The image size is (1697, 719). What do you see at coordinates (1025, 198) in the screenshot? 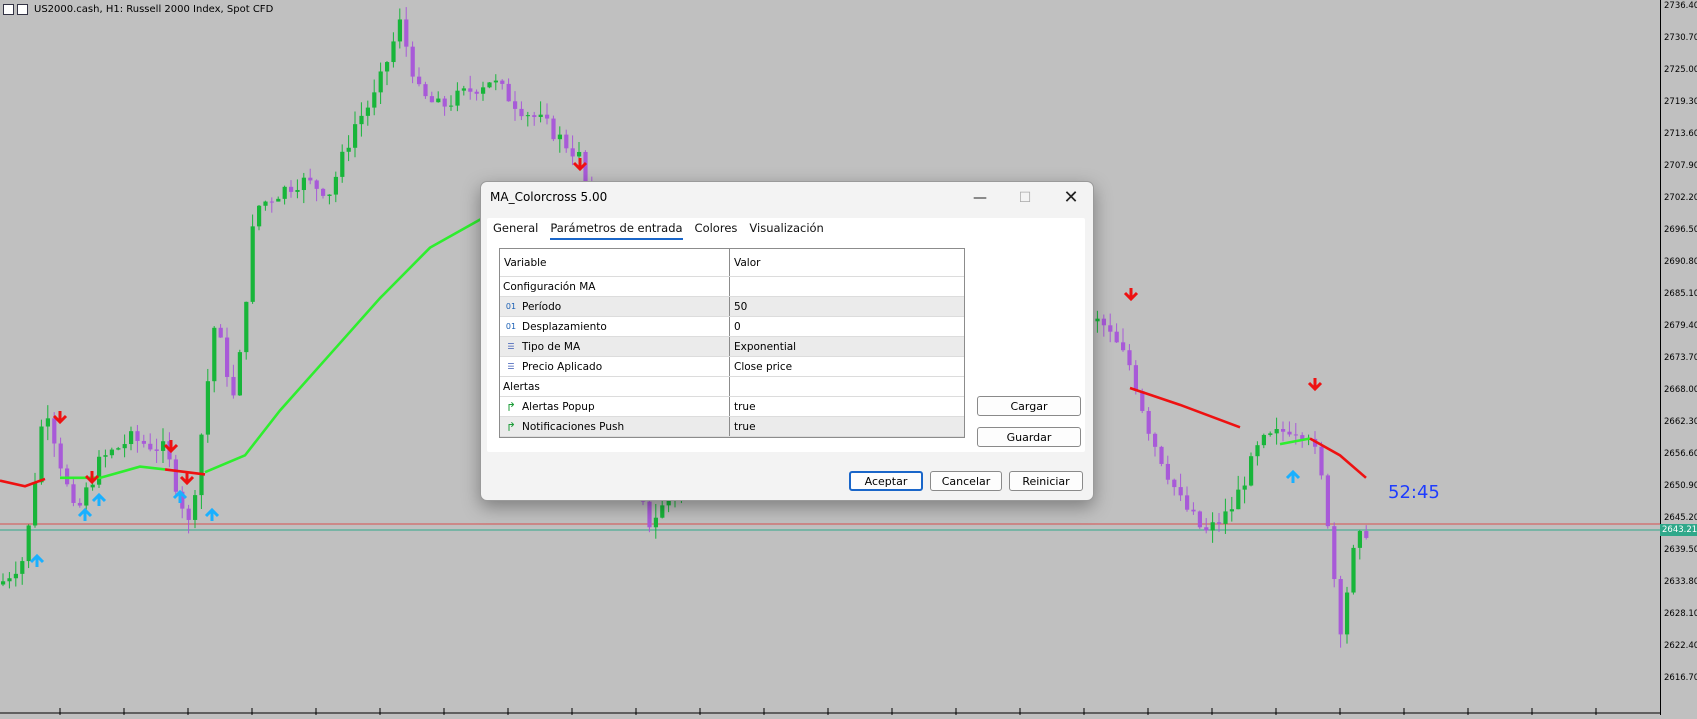
I see `maximize-icon: ☐` at bounding box center [1025, 198].